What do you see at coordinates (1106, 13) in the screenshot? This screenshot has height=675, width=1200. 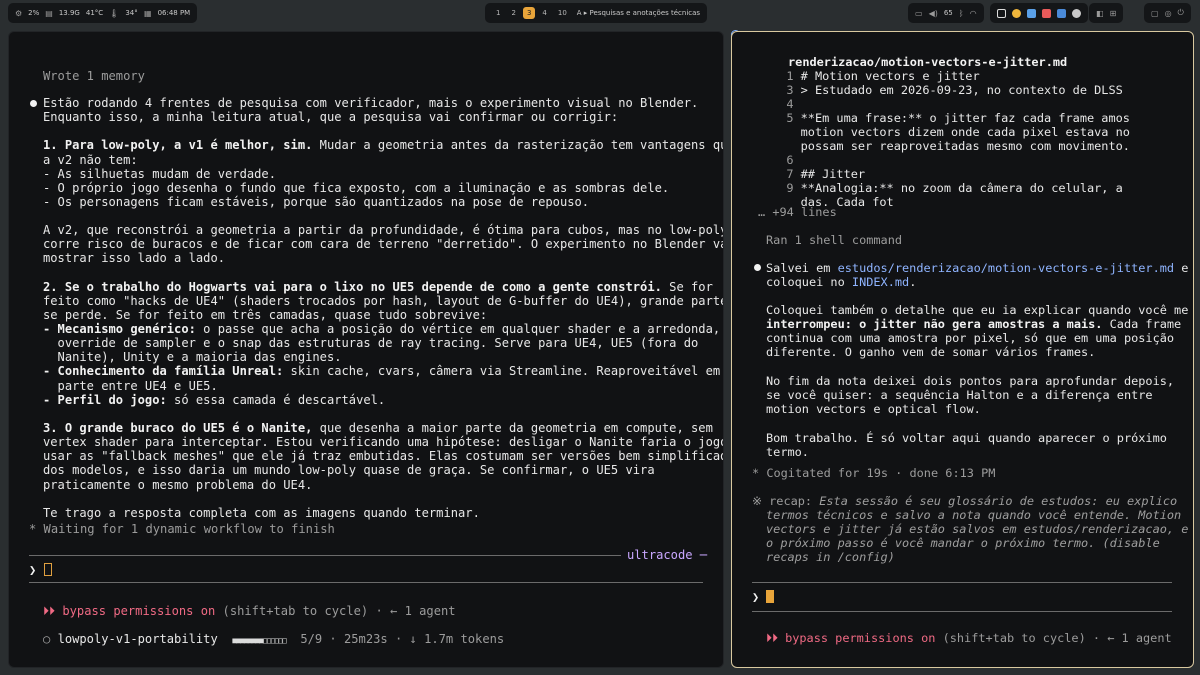 I see `quick-settings: ◧ ⊞` at bounding box center [1106, 13].